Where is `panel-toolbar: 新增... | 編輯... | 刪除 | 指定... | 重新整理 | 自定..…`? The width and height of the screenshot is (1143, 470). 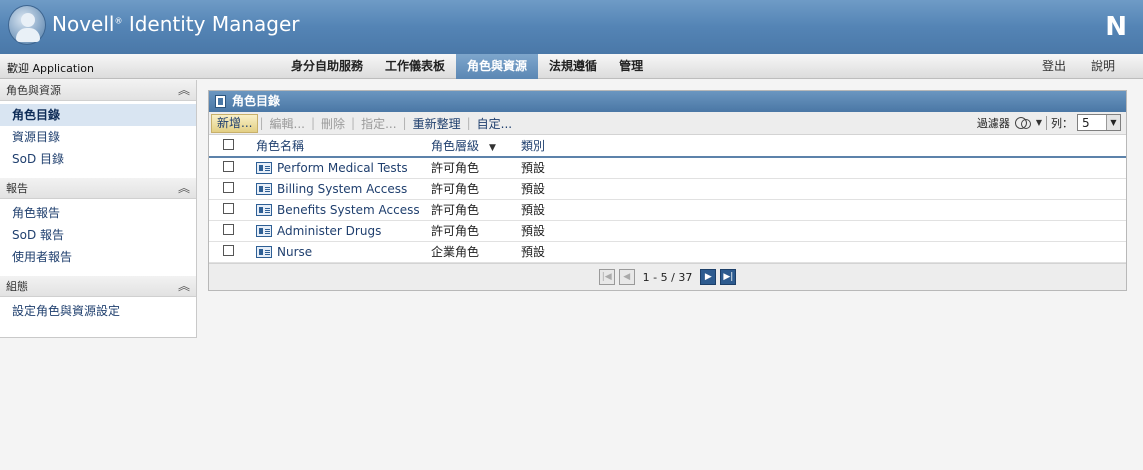 panel-toolbar: 新增... | 編輯... | 刪除 | 指定... | 重新整理 | 自定..… is located at coordinates (667, 123).